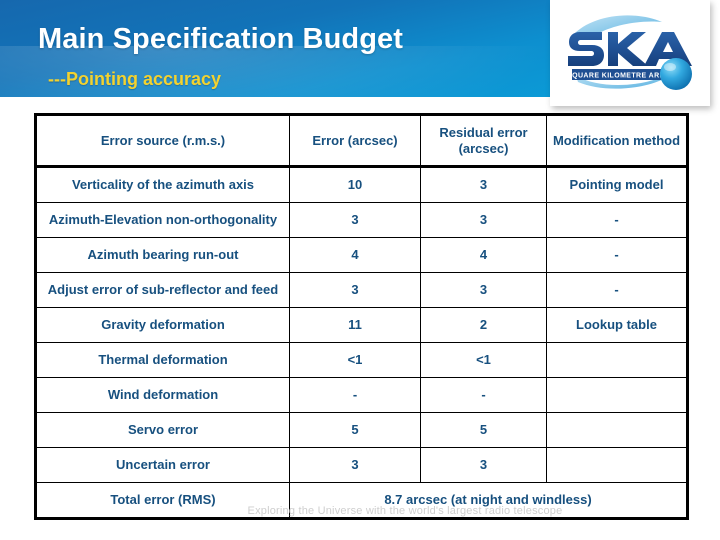  Describe the element at coordinates (162, 360) in the screenshot. I see `cell-error-source: Thermal deformation` at that location.